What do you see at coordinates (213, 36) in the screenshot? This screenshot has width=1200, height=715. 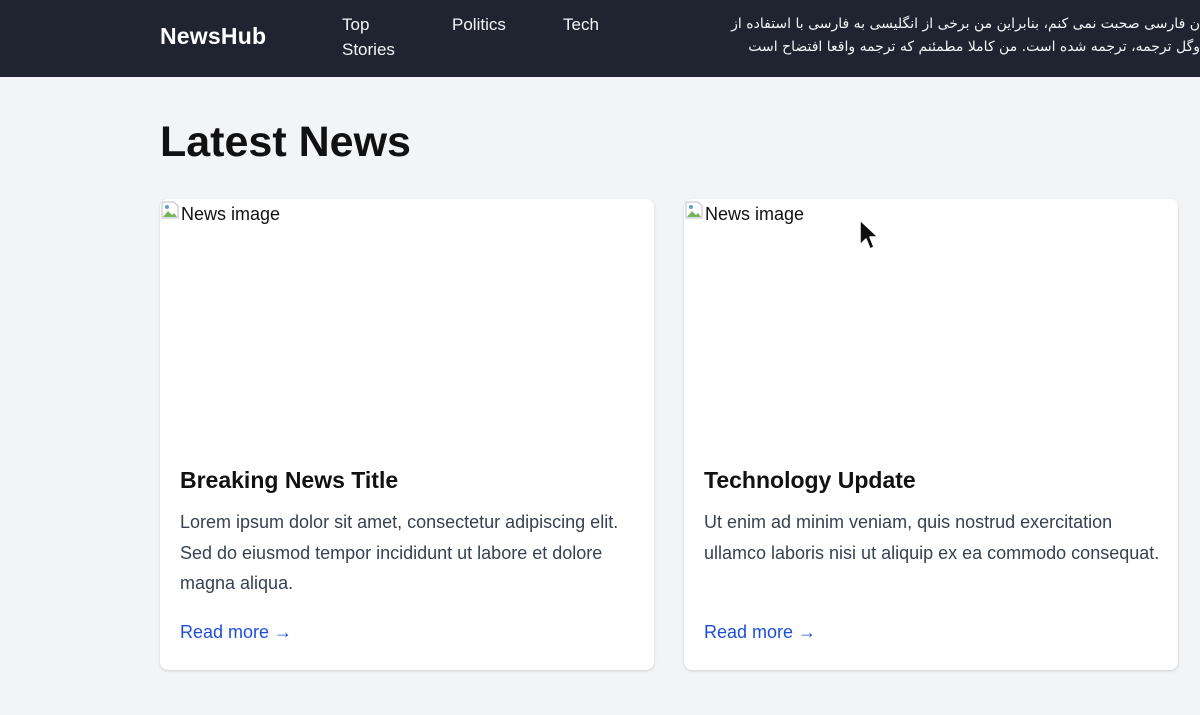 I see `site-logo: NewsHub` at bounding box center [213, 36].